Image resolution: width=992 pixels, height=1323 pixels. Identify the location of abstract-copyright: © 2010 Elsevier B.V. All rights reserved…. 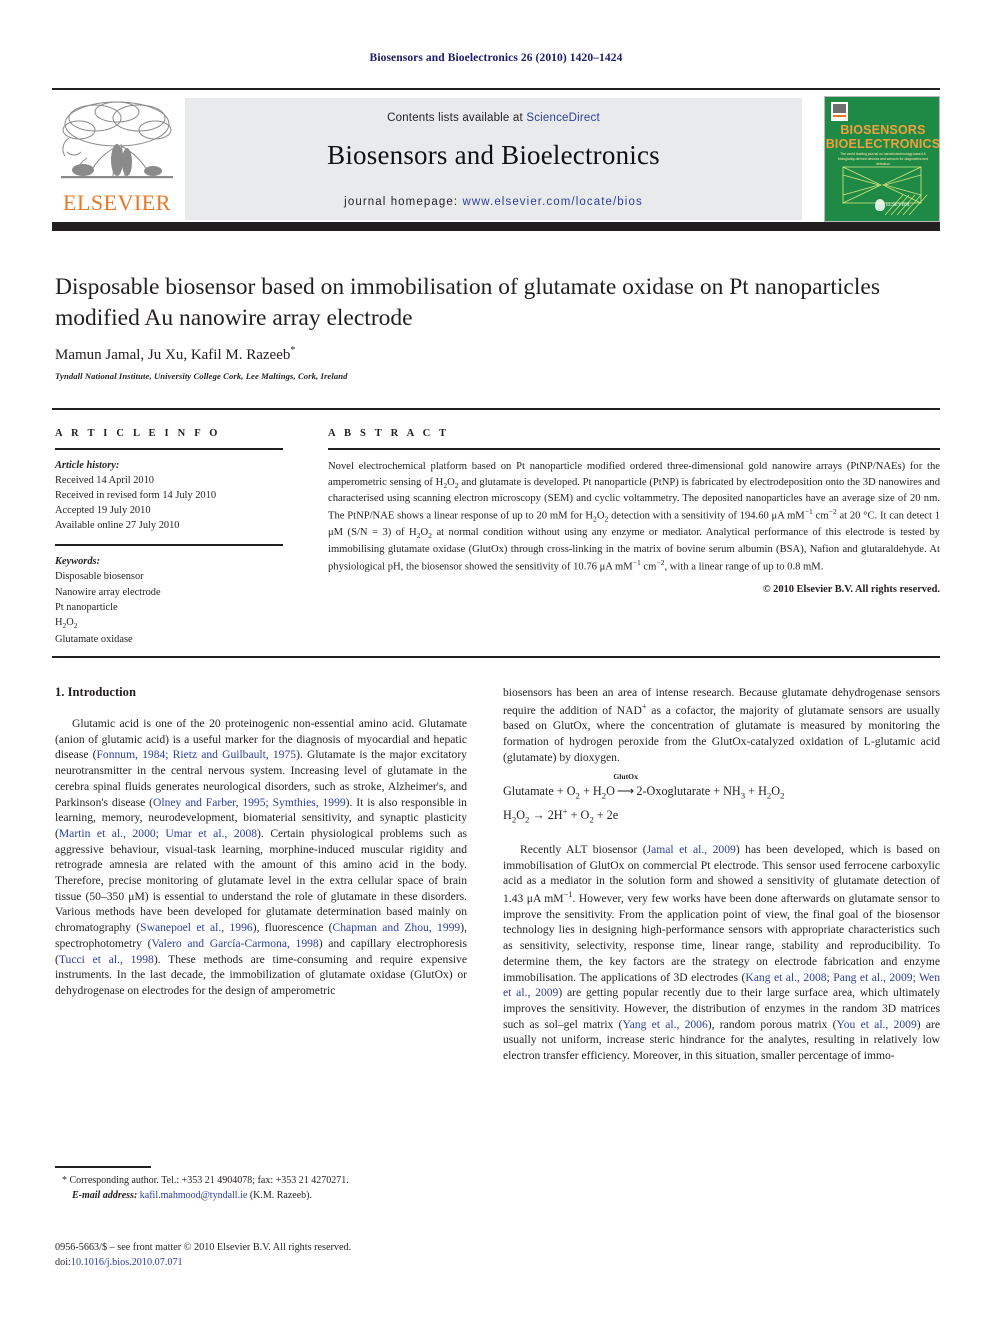
(851, 590).